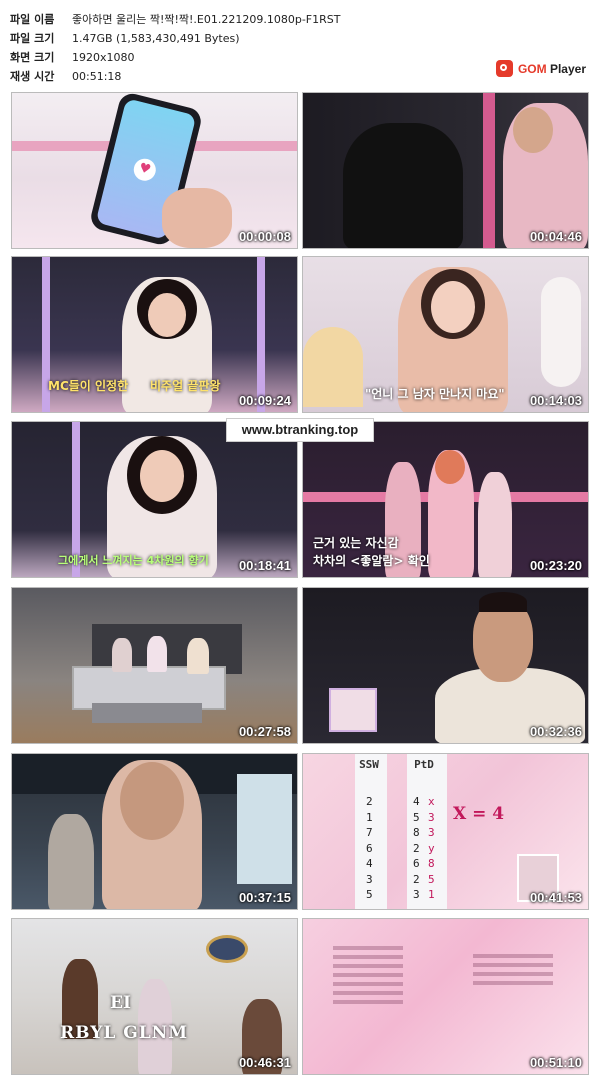  Describe the element at coordinates (424, 764) in the screenshot. I see `column-header: PtD` at that location.